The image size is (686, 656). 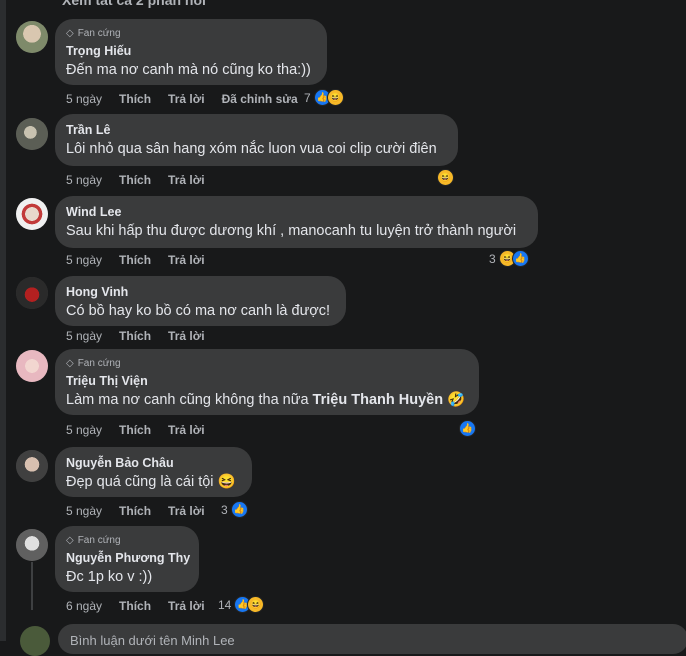 I want to click on comment-text: Đẹp quá cũng là cái tội 😆, so click(x=151, y=482).